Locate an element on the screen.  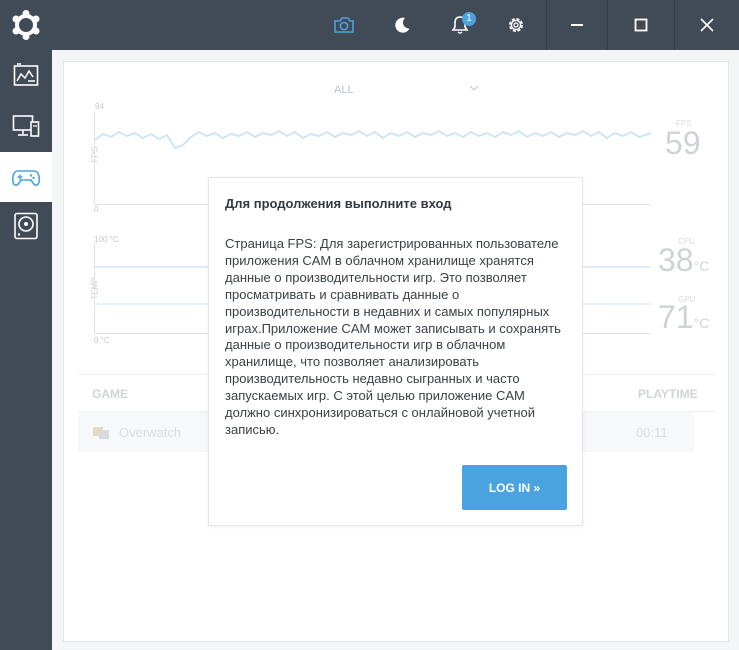
minimize-icon is located at coordinates (577, 25).